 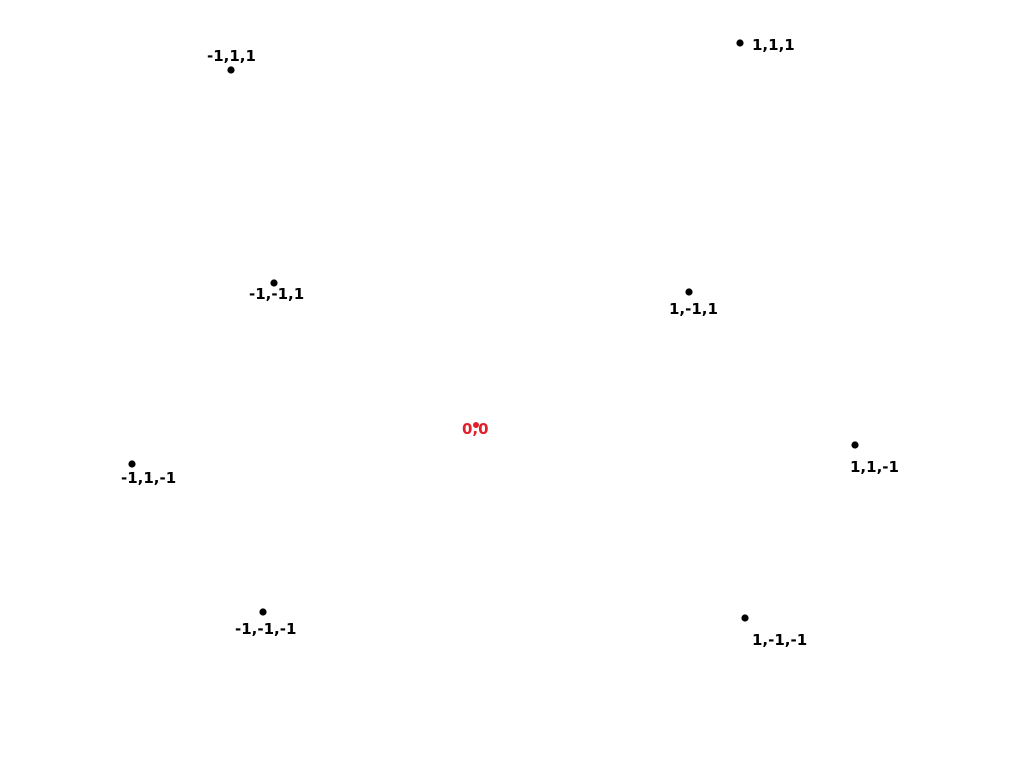 What do you see at coordinates (693, 309) in the screenshot?
I see `vertex-label: 1,-1,1` at bounding box center [693, 309].